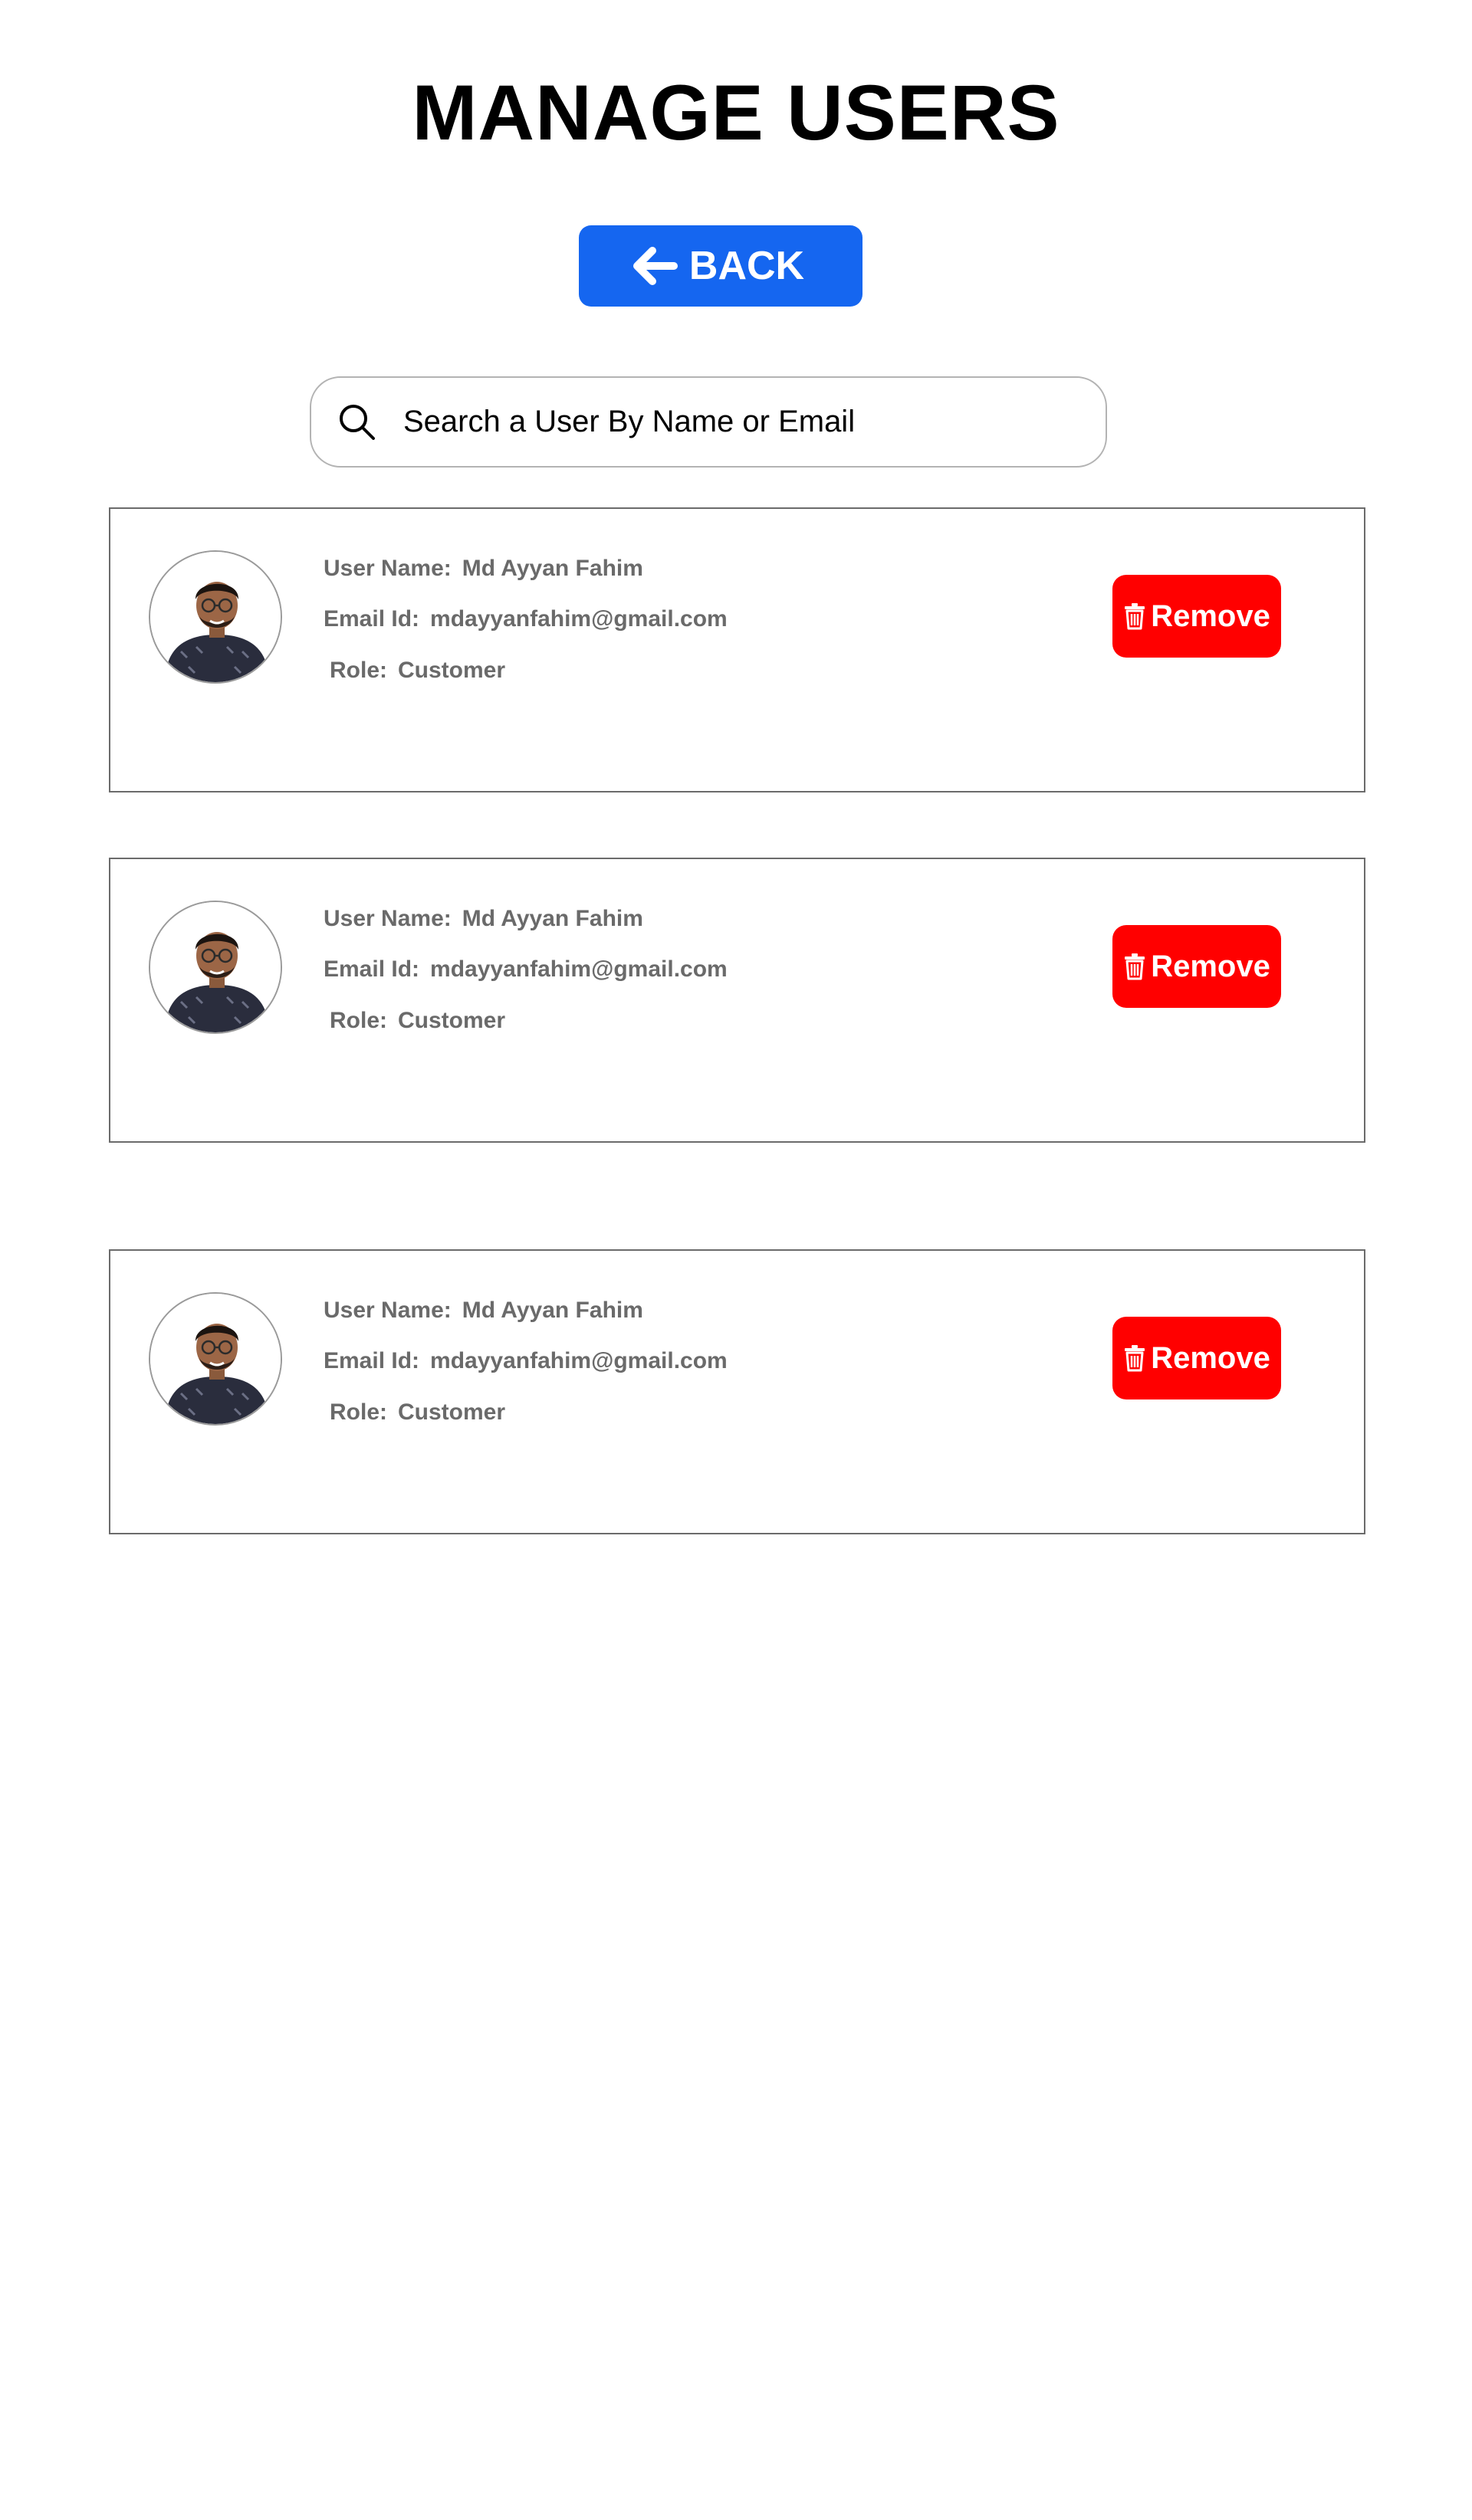 This screenshot has width=1472, height=2520. What do you see at coordinates (357, 422) in the screenshot?
I see `search-icon` at bounding box center [357, 422].